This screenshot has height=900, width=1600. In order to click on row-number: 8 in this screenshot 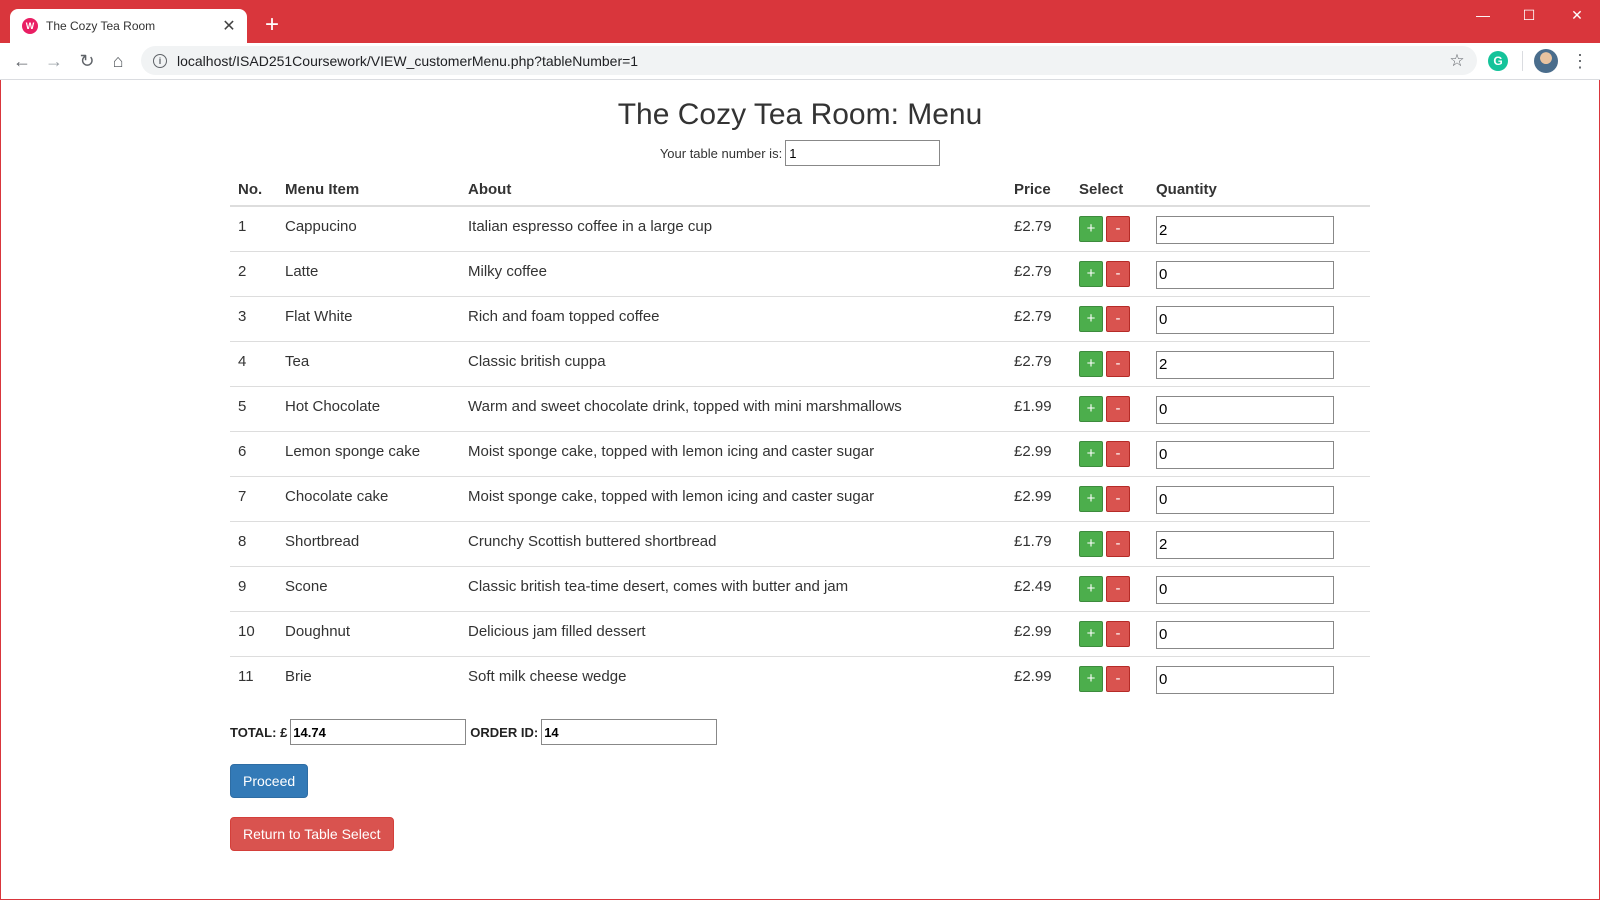, I will do `click(253, 544)`.